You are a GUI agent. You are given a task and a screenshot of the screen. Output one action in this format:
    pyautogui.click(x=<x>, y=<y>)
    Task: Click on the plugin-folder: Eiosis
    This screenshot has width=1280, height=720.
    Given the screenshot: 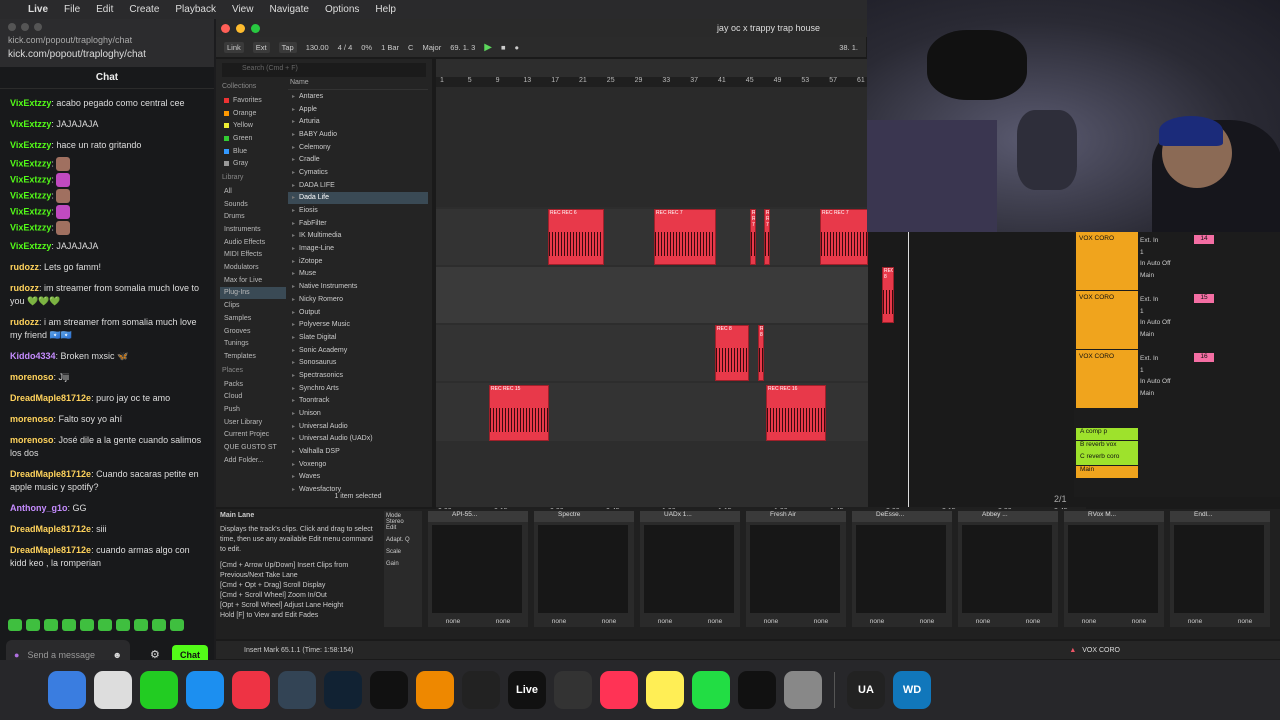 What is the action you would take?
    pyautogui.click(x=358, y=210)
    